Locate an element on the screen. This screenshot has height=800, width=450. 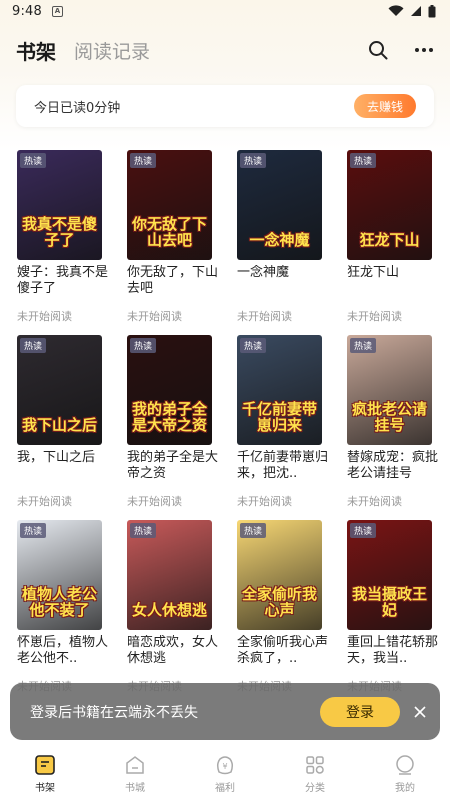
tab-bookshelf: 书架 is located at coordinates (36, 50).